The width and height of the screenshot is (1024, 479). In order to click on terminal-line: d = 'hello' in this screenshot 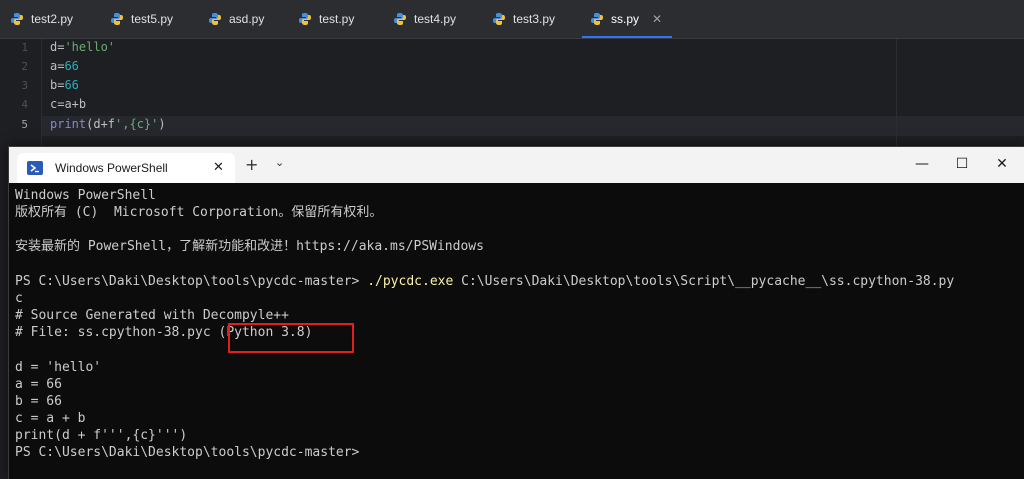, I will do `click(58, 367)`.